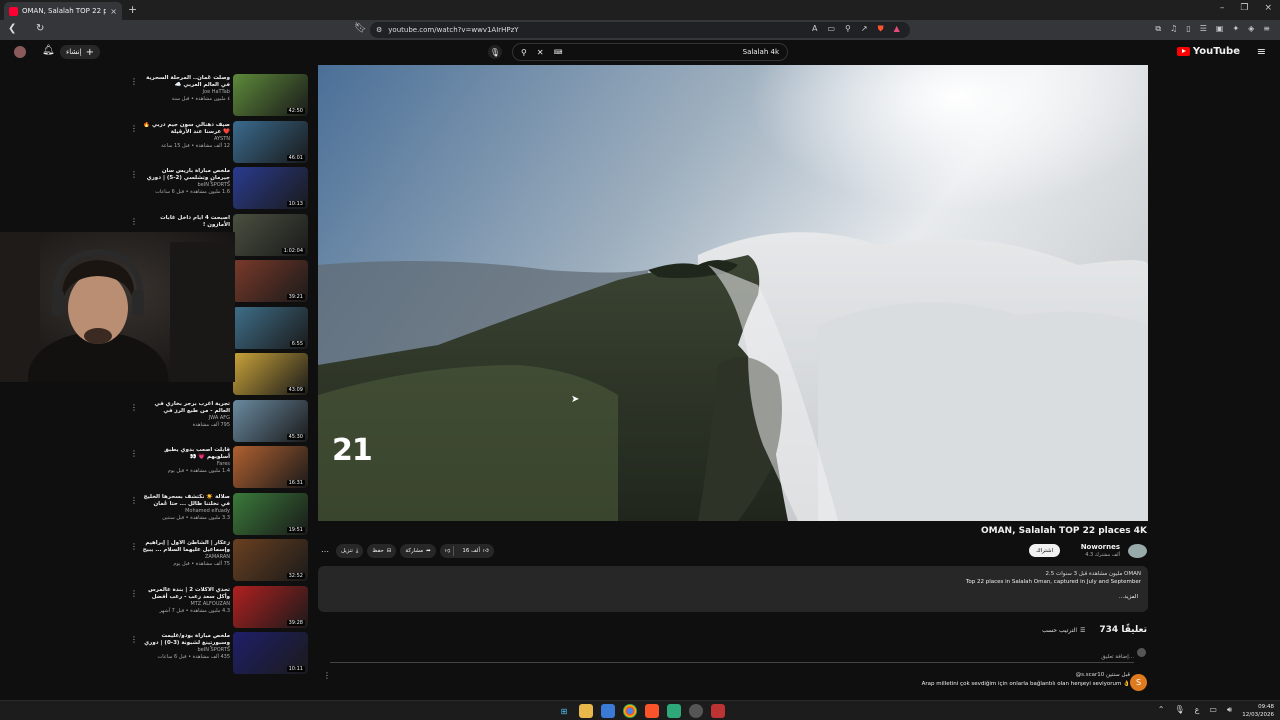 This screenshot has height=720, width=1280. What do you see at coordinates (132, 9) in the screenshot?
I see `new-tab-button: +` at bounding box center [132, 9].